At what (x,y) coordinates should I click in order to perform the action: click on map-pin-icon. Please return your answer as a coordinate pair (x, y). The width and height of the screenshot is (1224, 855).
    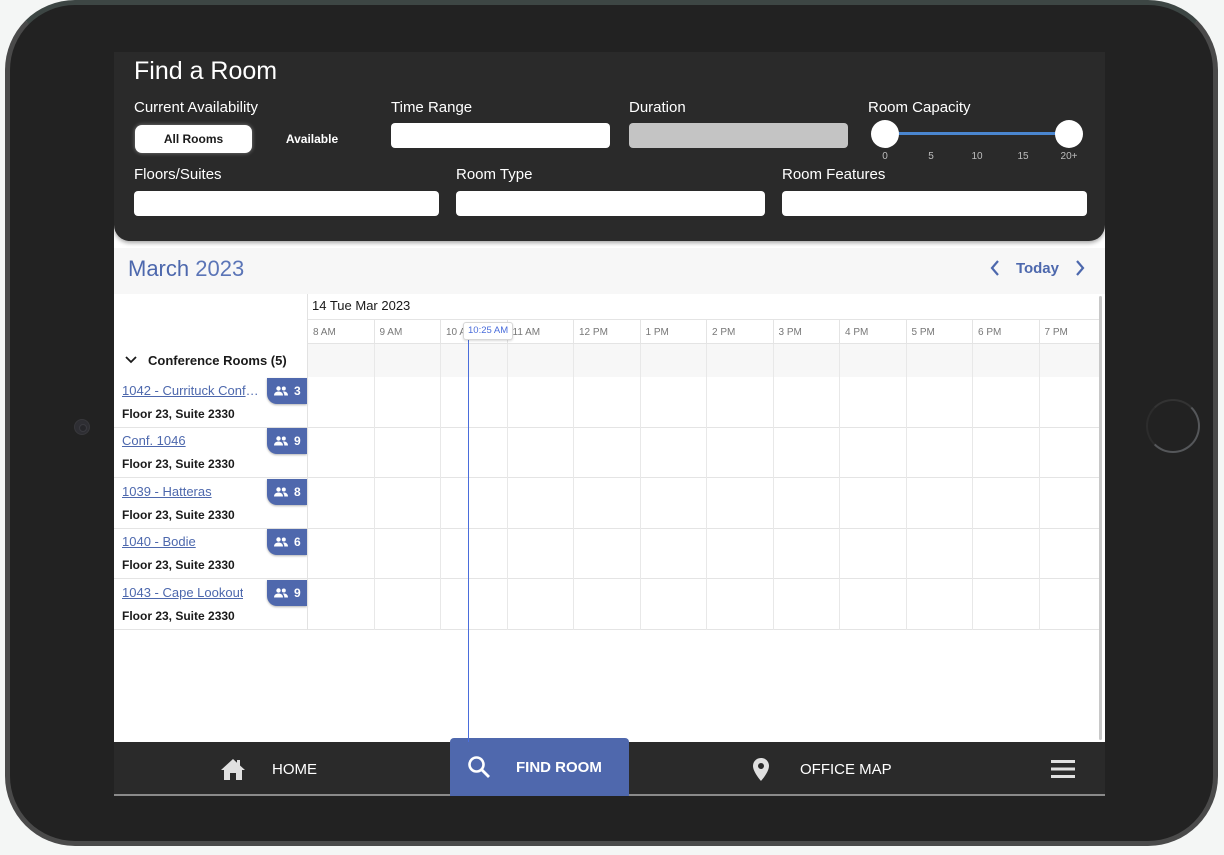
    Looking at the image, I should click on (761, 769).